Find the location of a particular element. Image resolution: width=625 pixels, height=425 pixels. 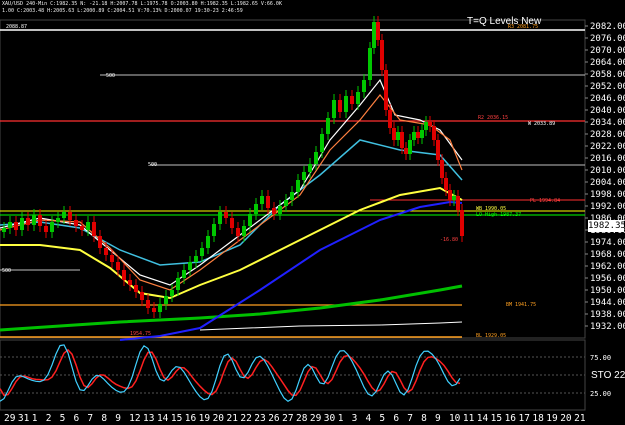

date-tick-label: 15 is located at coordinates (176, 418).